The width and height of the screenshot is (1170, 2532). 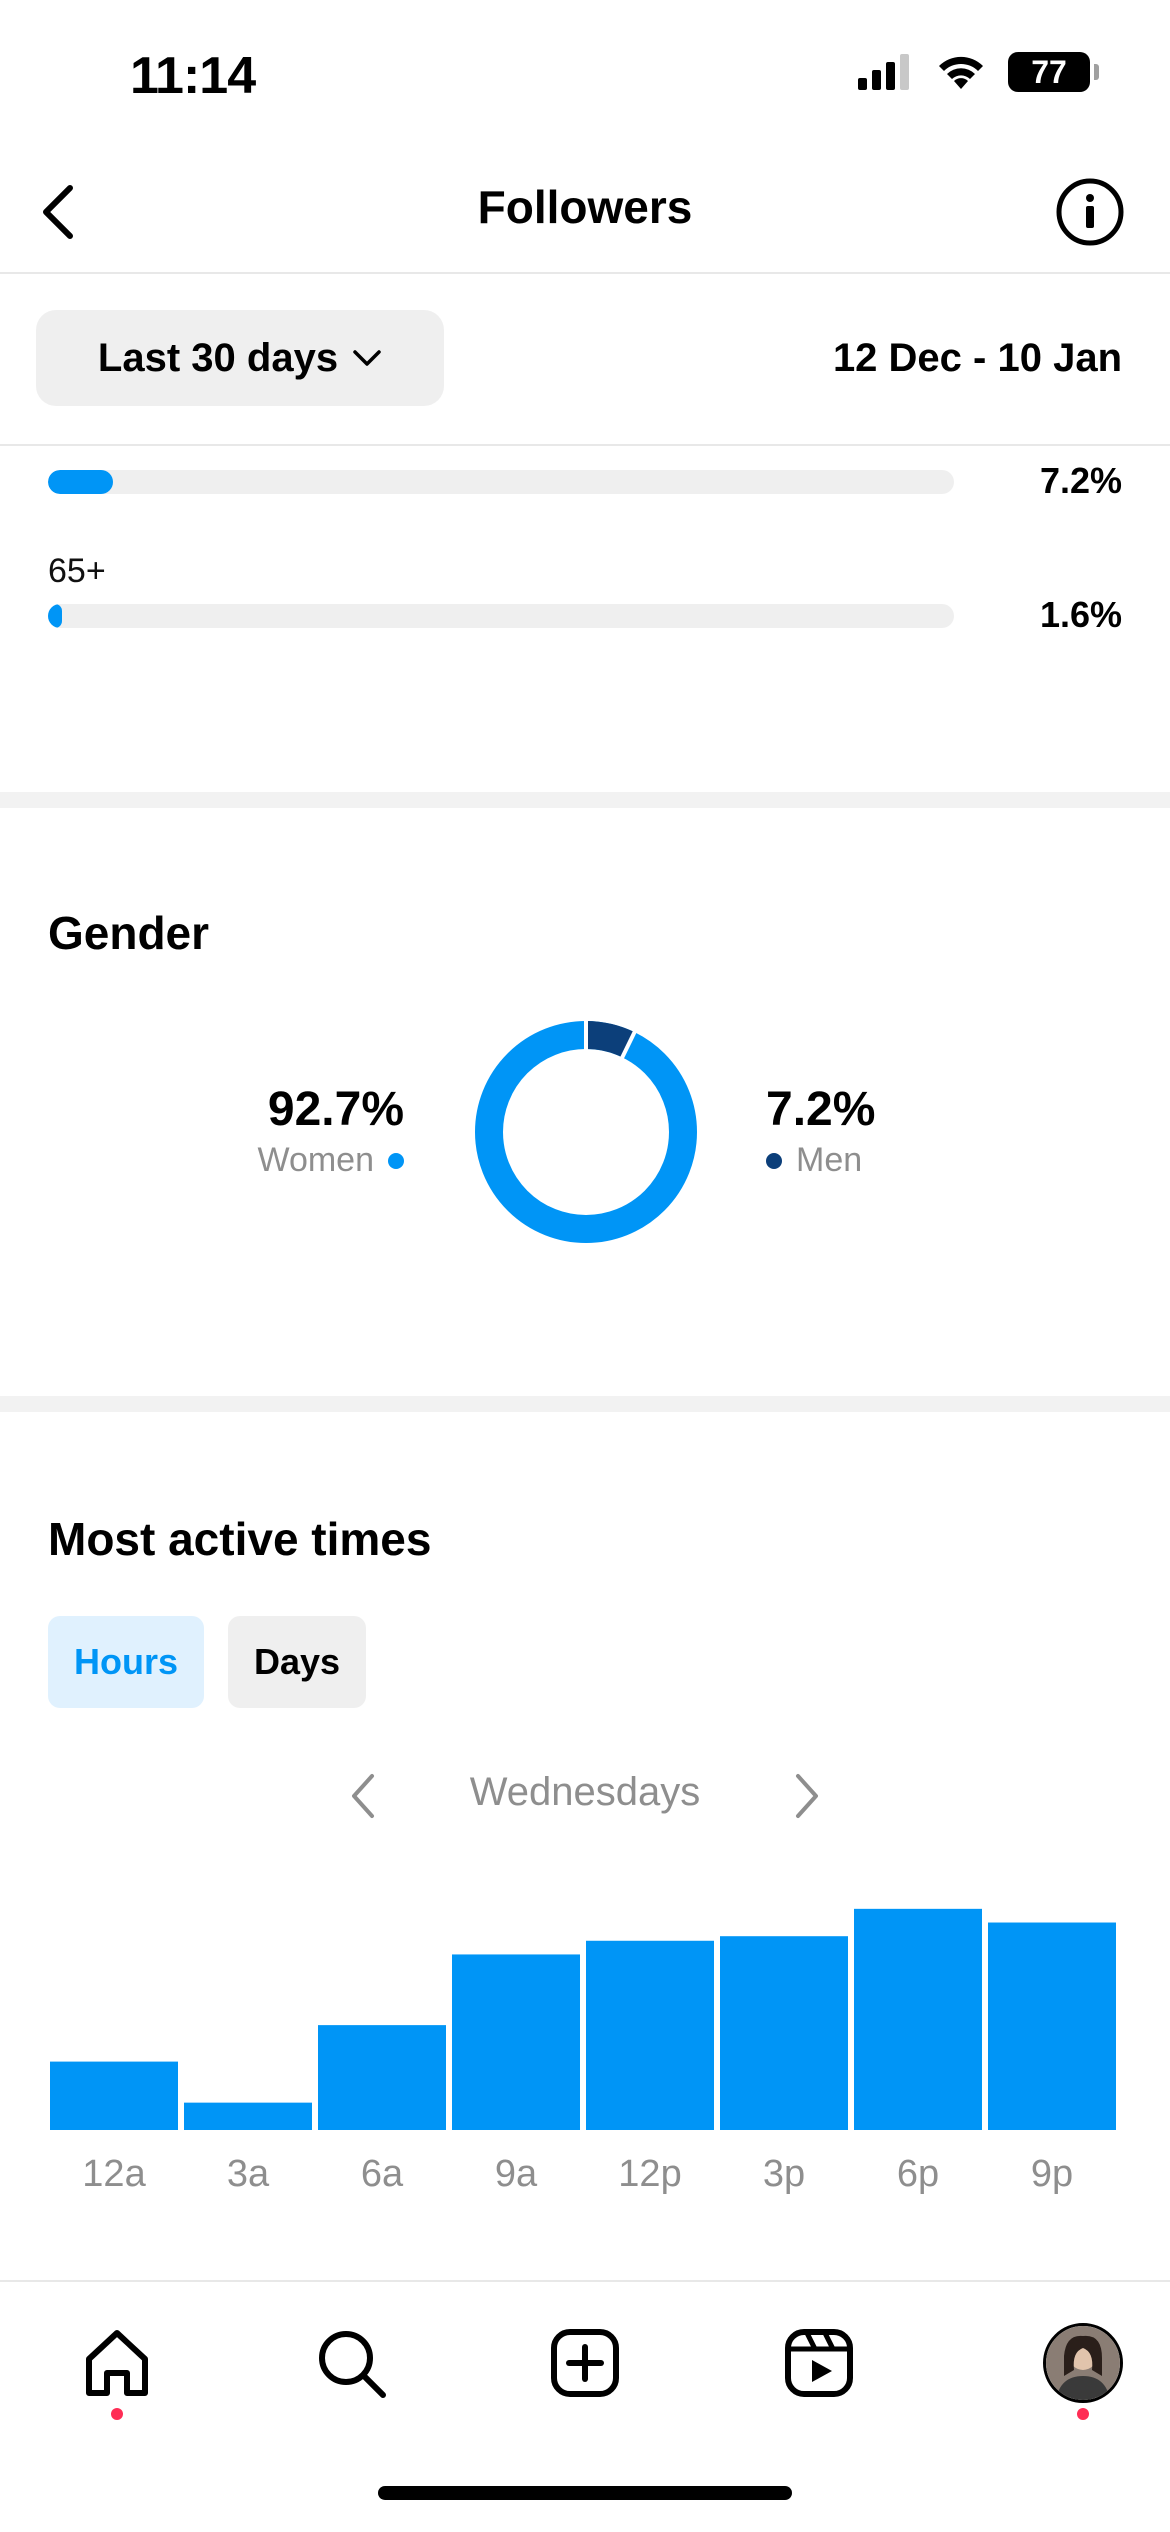 I want to click on gender-title: Gender, so click(x=129, y=933).